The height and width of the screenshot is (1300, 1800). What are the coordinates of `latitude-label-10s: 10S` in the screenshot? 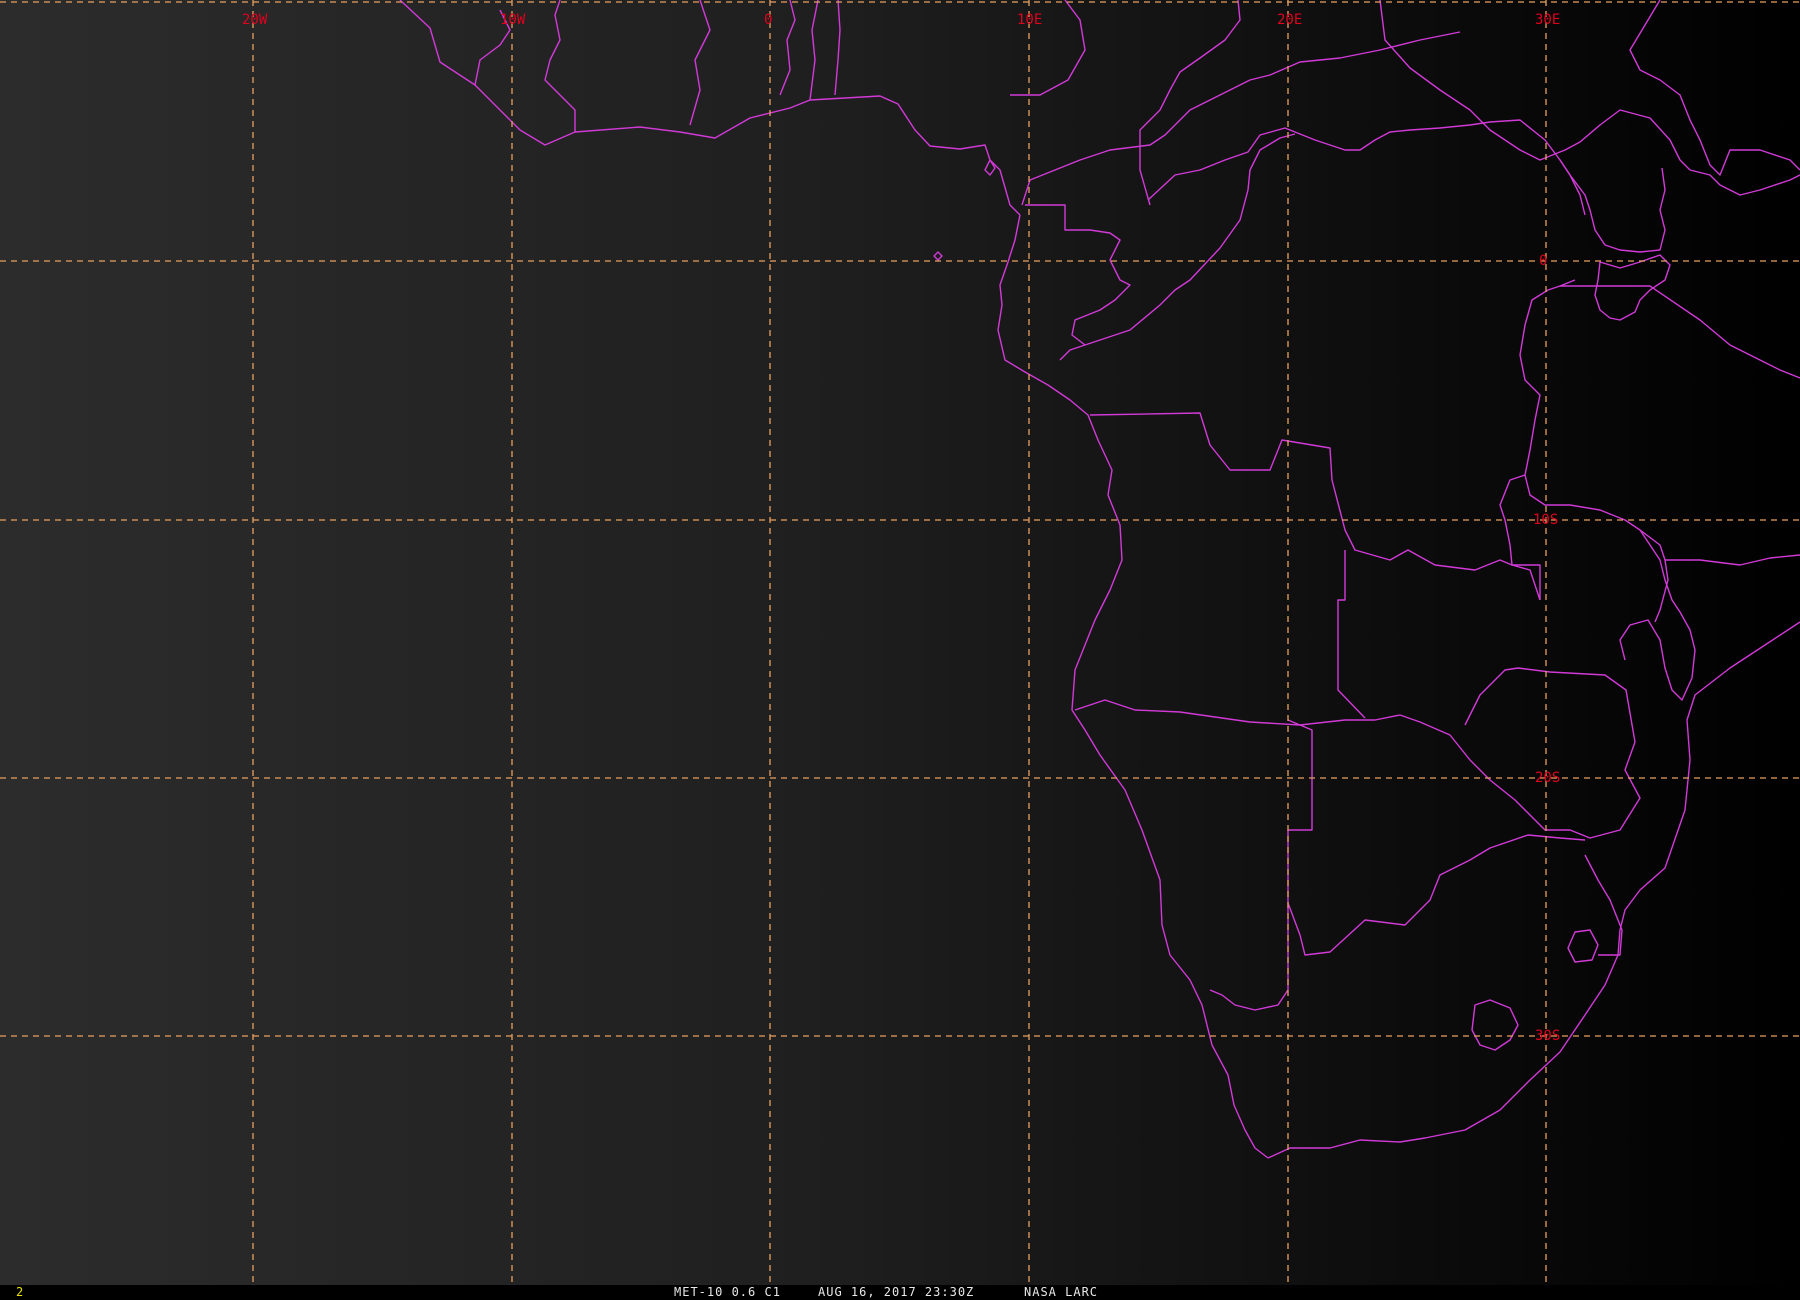 It's located at (1545, 520).